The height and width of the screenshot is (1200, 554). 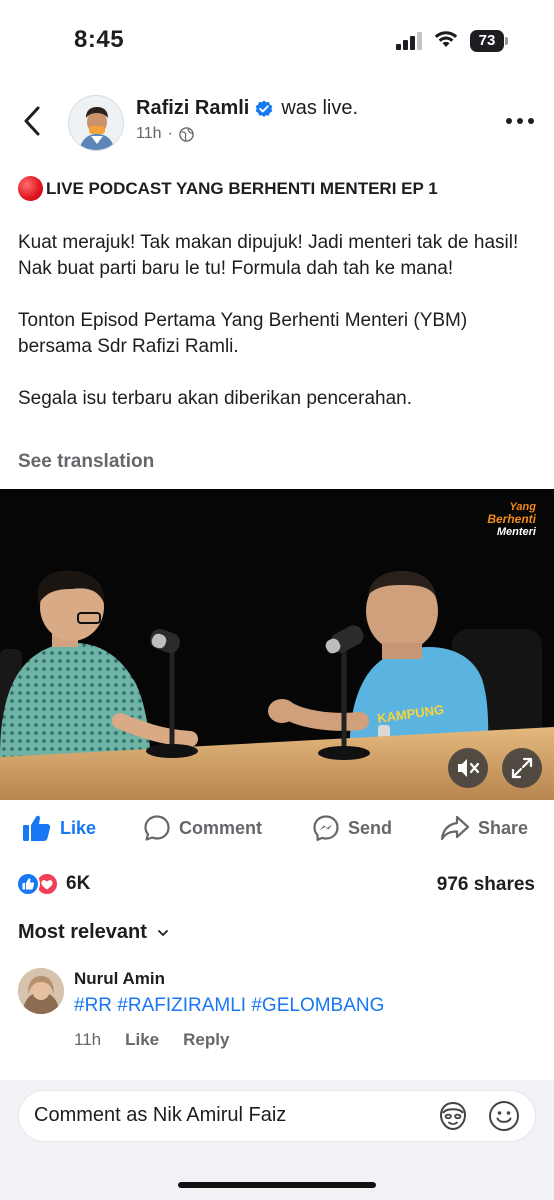 I want to click on red-circle-icon, so click(x=30, y=188).